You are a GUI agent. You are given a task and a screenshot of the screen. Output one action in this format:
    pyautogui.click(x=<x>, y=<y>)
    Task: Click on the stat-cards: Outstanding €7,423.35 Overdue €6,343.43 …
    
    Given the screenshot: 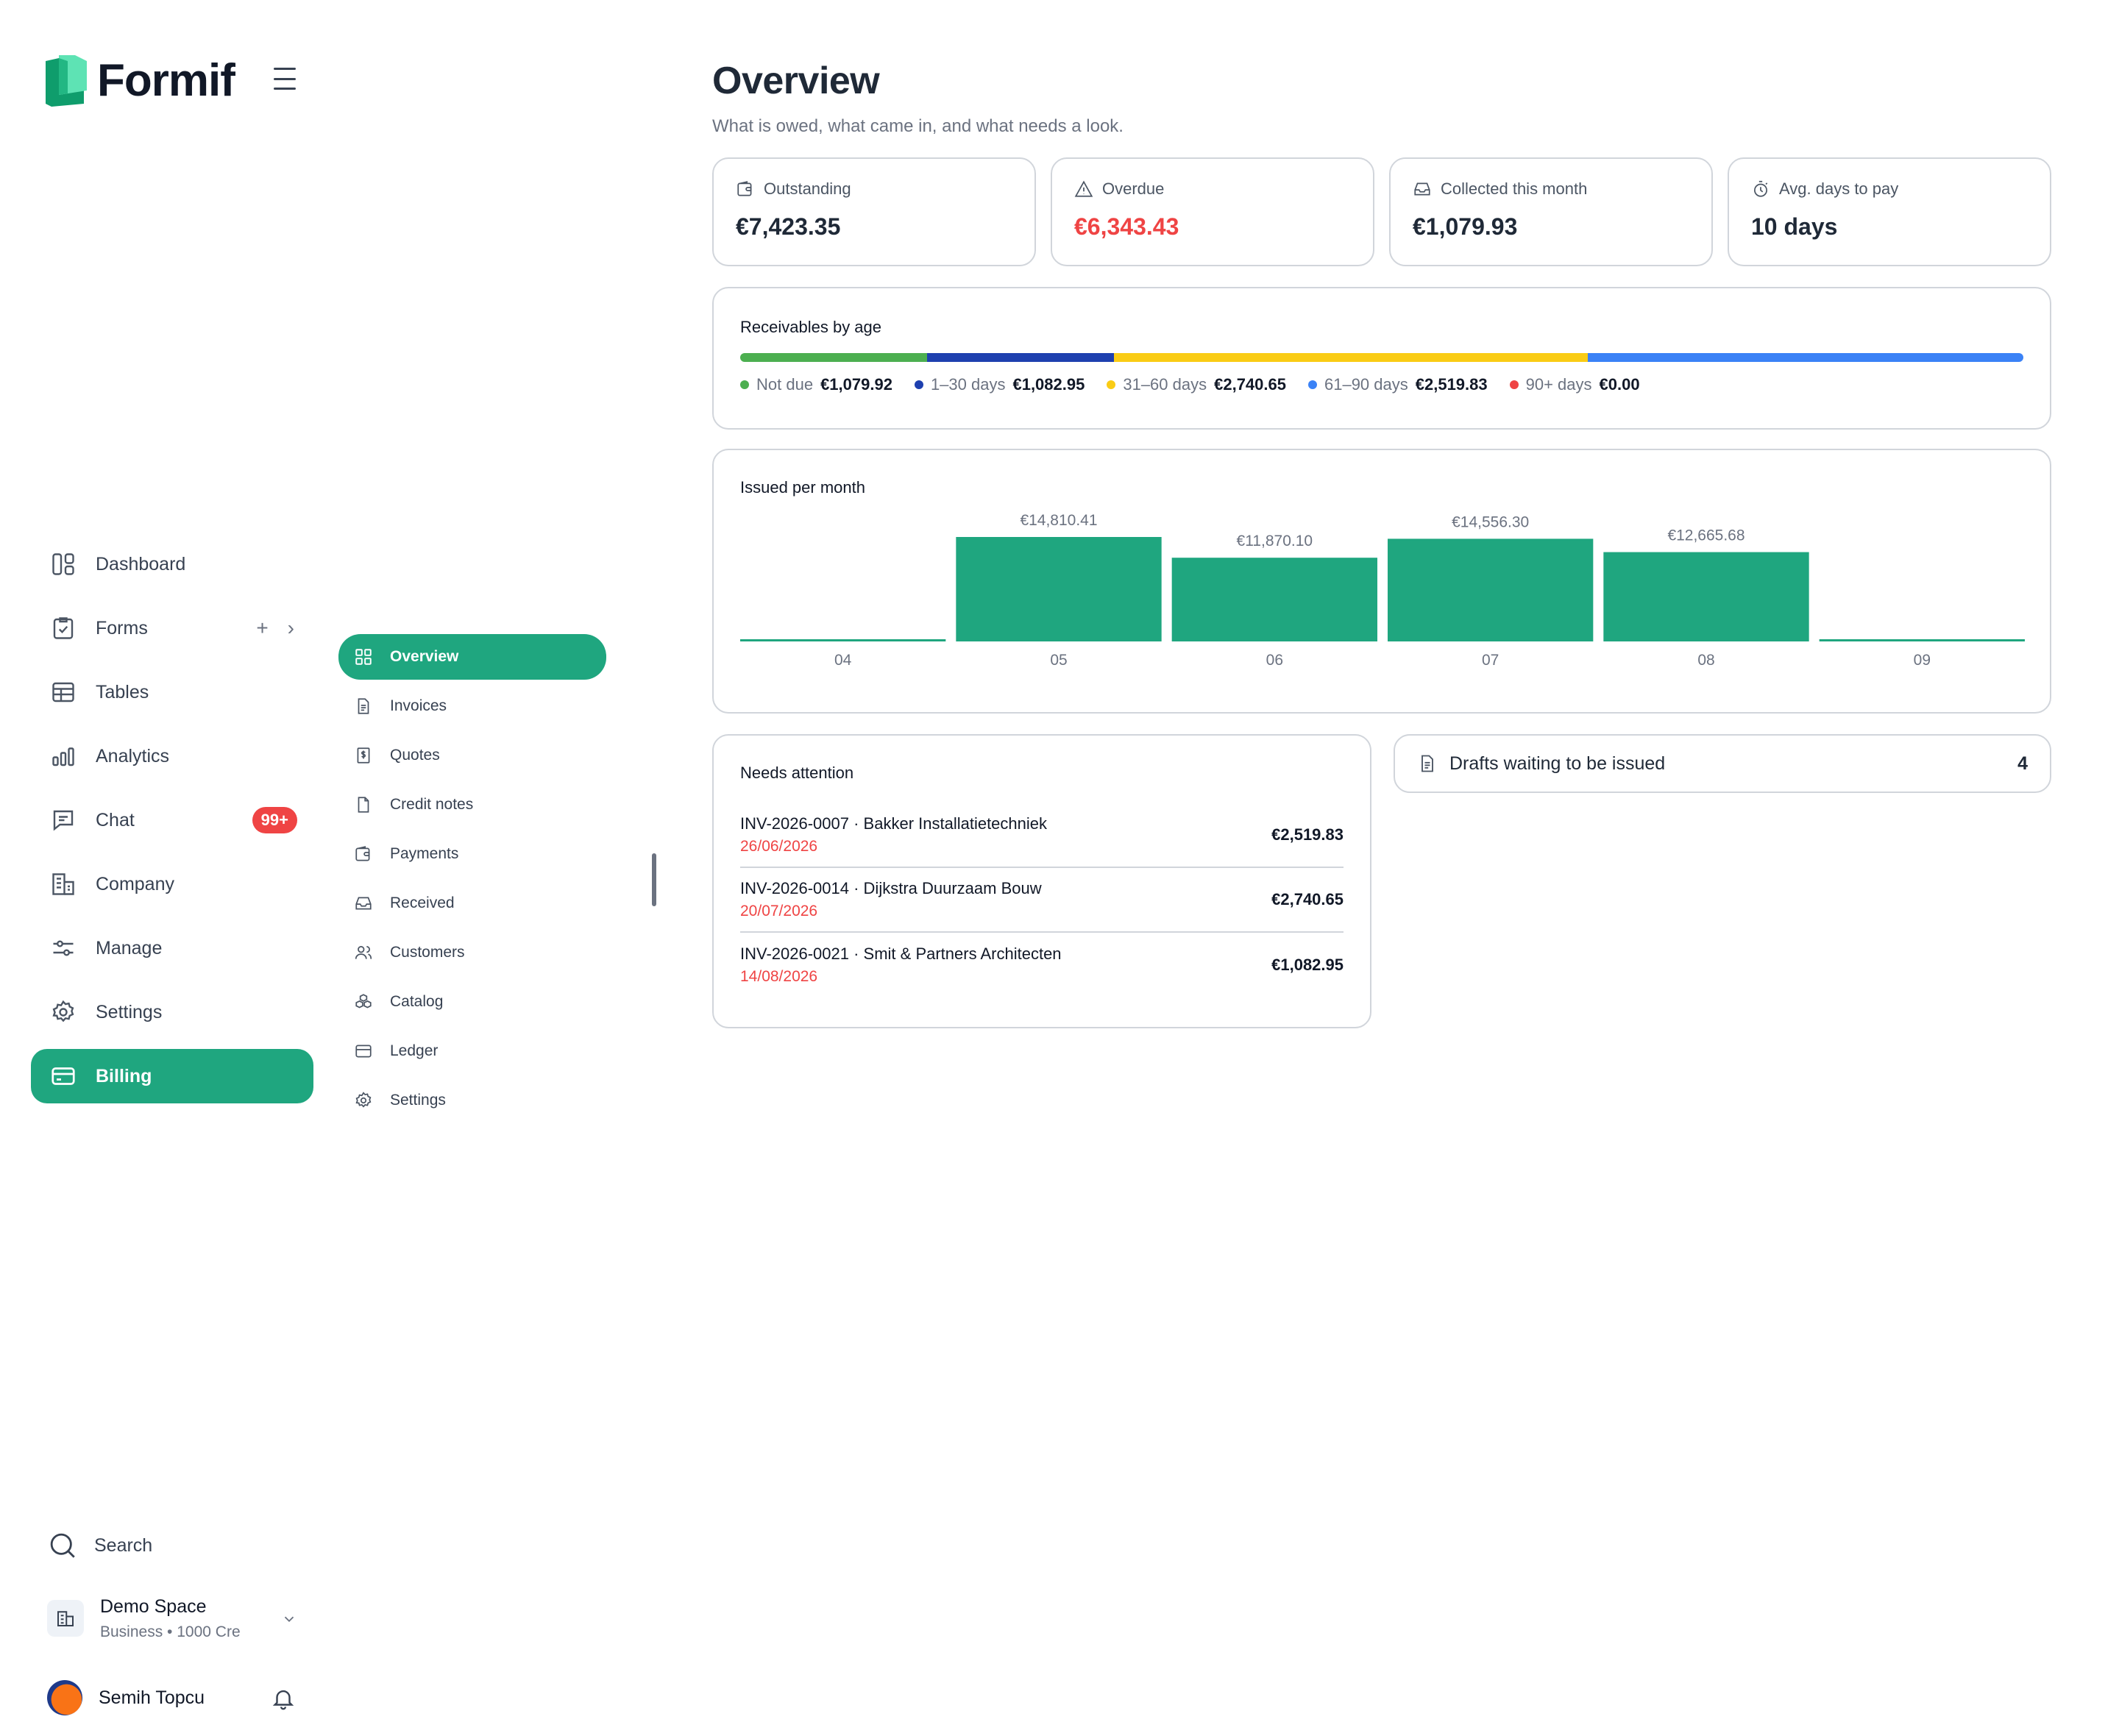 What is the action you would take?
    pyautogui.click(x=1381, y=211)
    